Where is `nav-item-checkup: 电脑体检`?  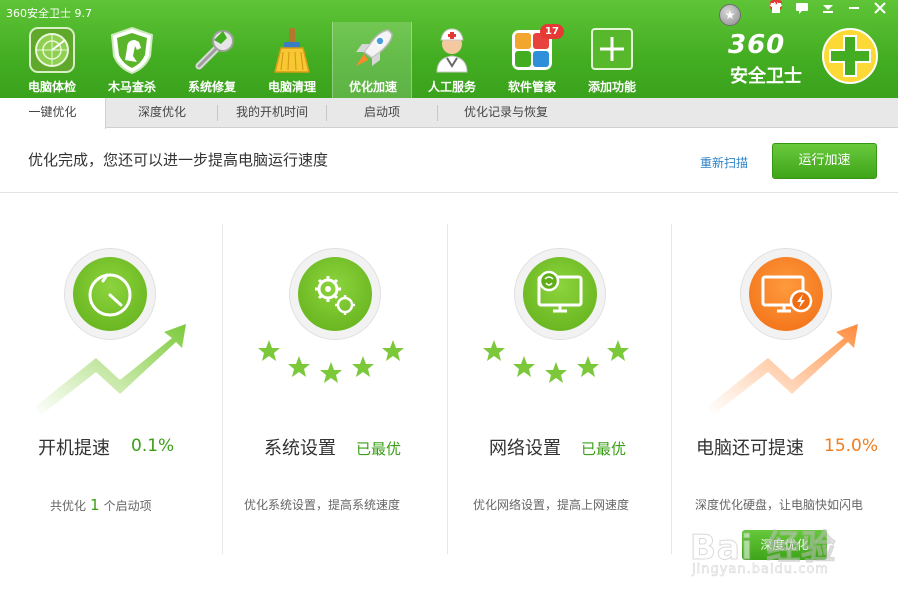 nav-item-checkup: 电脑体检 is located at coordinates (52, 60).